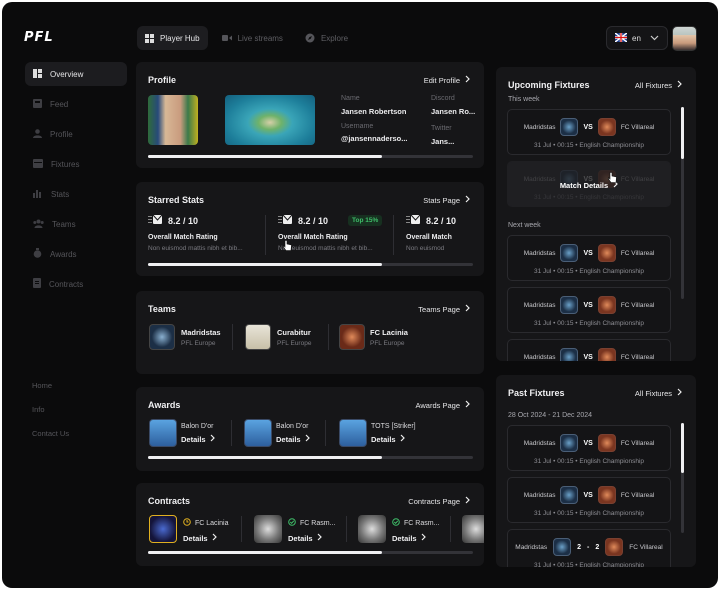 The height and width of the screenshot is (590, 720). Describe the element at coordinates (76, 104) in the screenshot. I see `sidebar-item-feed: Feed` at that location.